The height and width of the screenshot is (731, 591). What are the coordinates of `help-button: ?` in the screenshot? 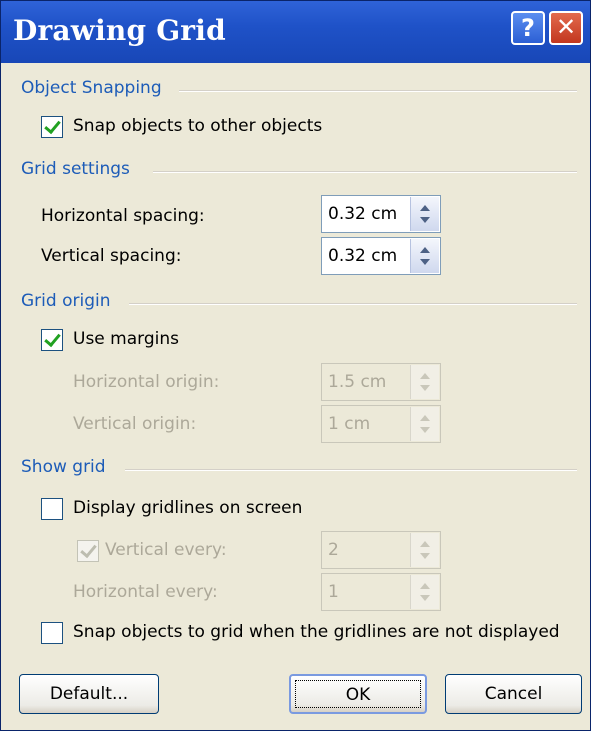 It's located at (528, 28).